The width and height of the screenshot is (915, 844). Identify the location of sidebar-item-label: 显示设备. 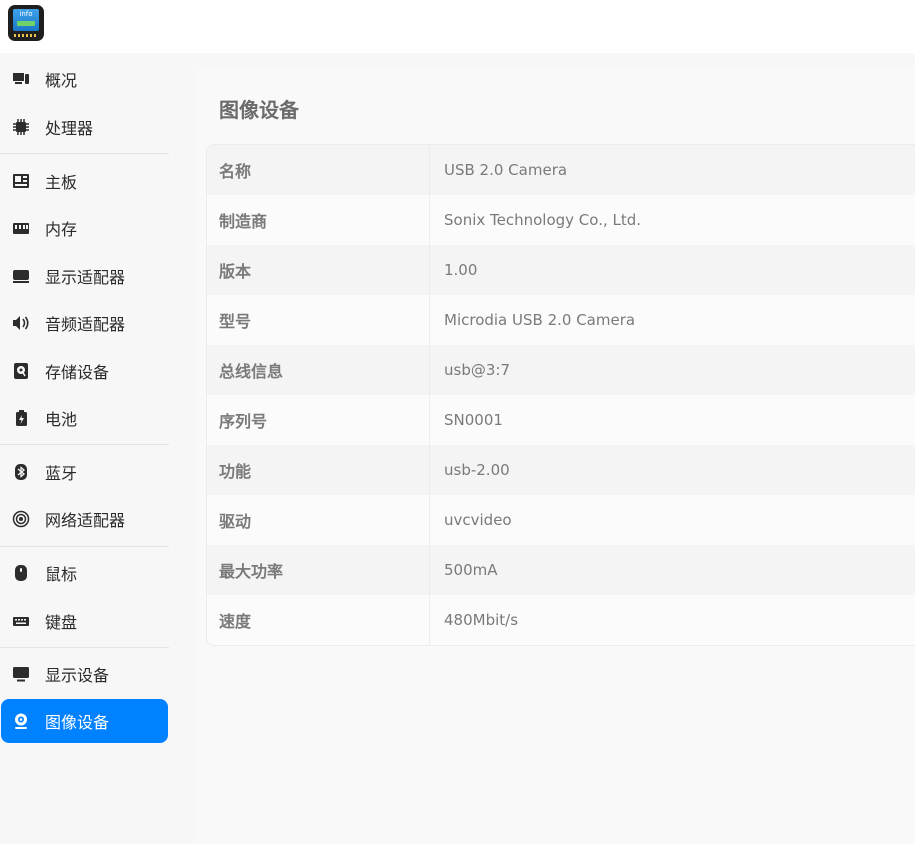
(77, 675).